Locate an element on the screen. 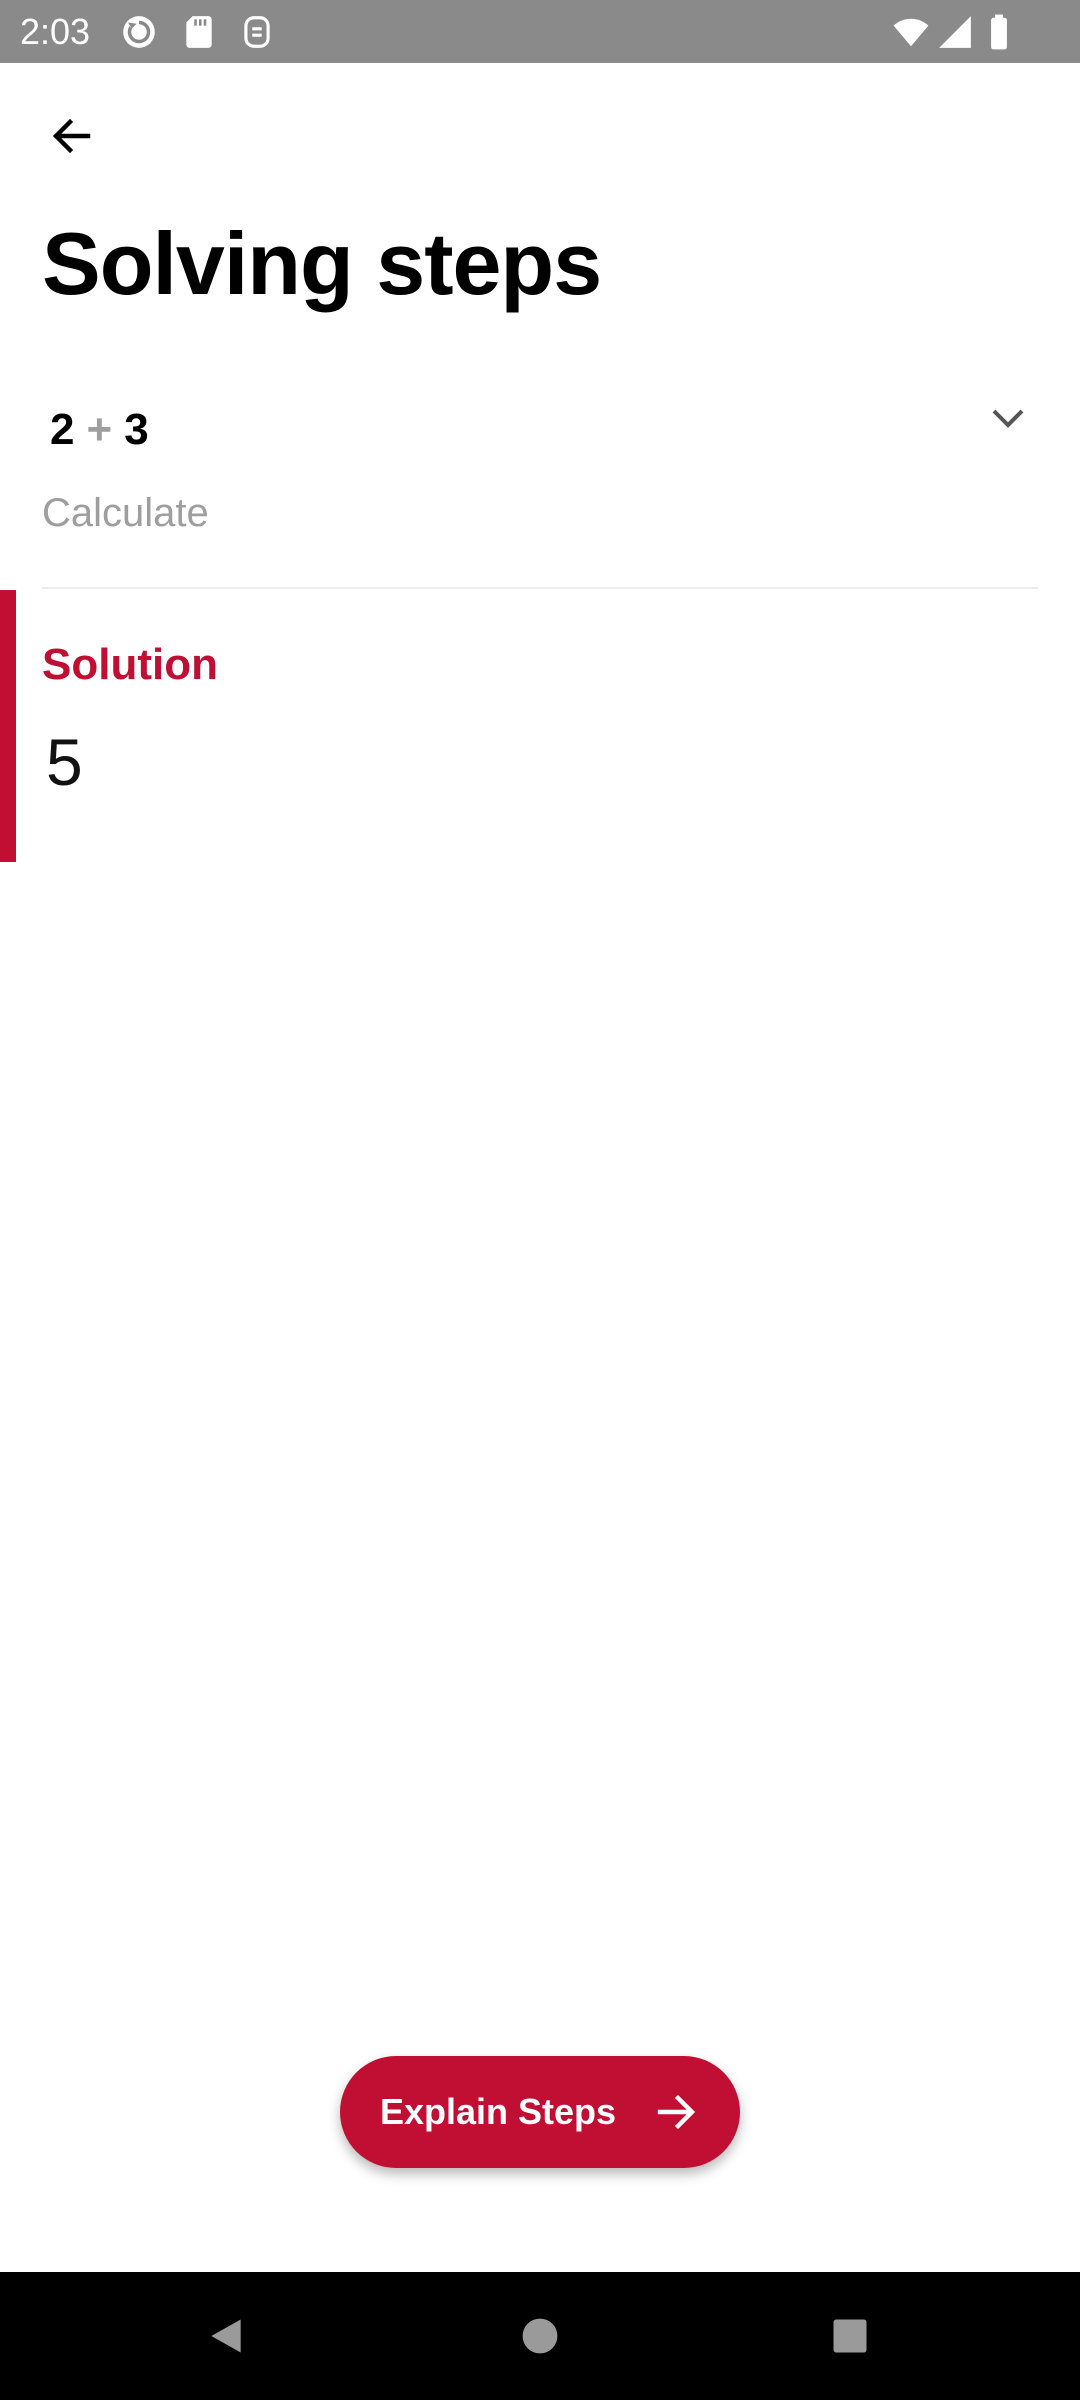  nav-back-button is located at coordinates (226, 2336).